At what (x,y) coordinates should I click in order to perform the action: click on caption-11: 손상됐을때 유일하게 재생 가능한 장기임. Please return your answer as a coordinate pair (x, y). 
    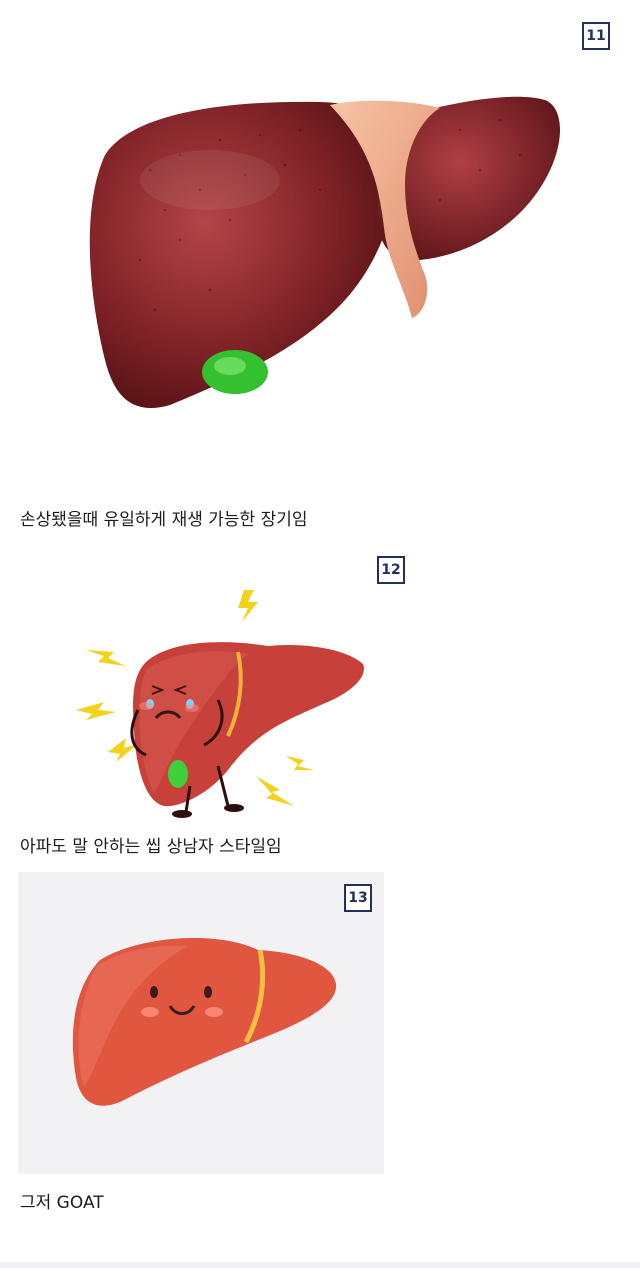
    Looking at the image, I should click on (164, 520).